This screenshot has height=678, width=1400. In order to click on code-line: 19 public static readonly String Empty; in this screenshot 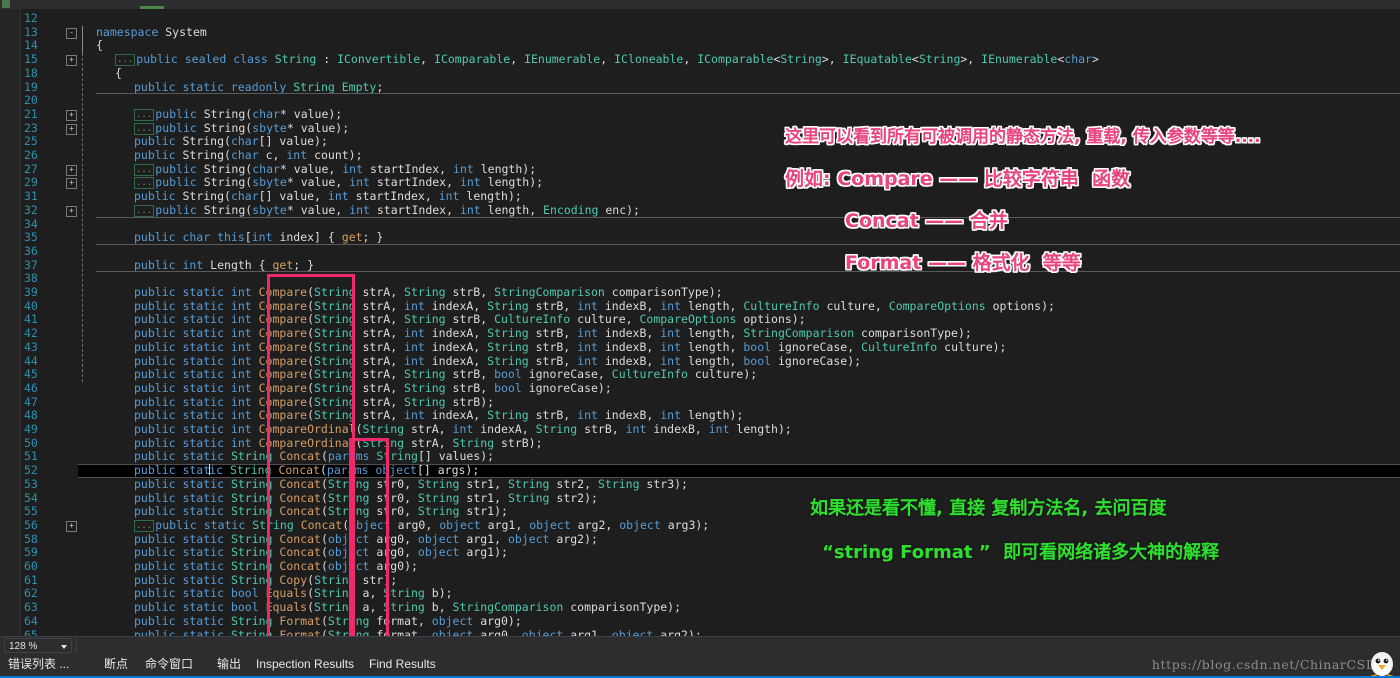, I will do `click(700, 87)`.